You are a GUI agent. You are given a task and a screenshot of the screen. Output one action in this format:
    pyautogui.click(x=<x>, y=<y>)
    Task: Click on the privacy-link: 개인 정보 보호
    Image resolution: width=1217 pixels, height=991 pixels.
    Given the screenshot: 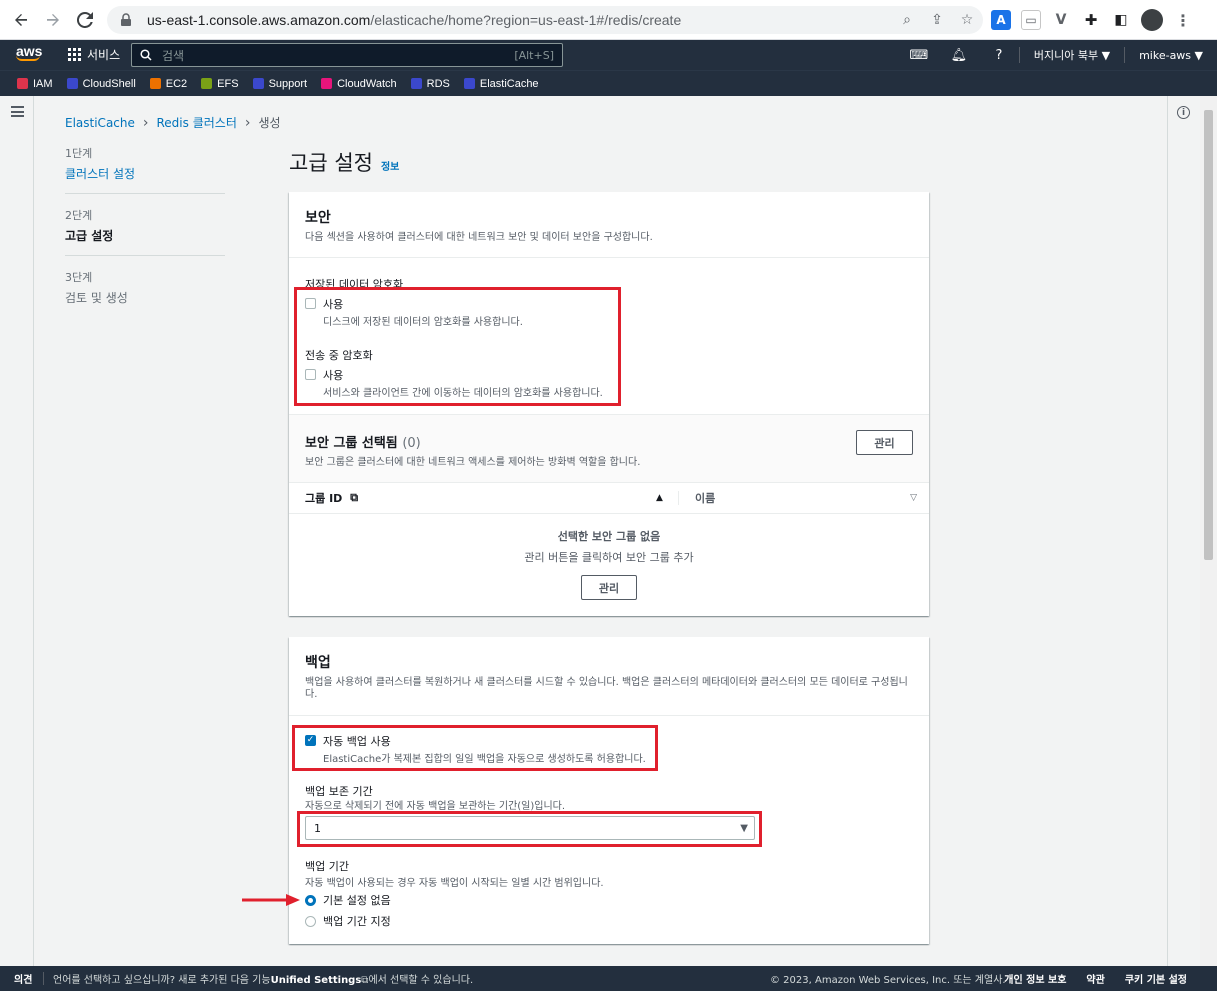 What is the action you would take?
    pyautogui.click(x=1035, y=978)
    